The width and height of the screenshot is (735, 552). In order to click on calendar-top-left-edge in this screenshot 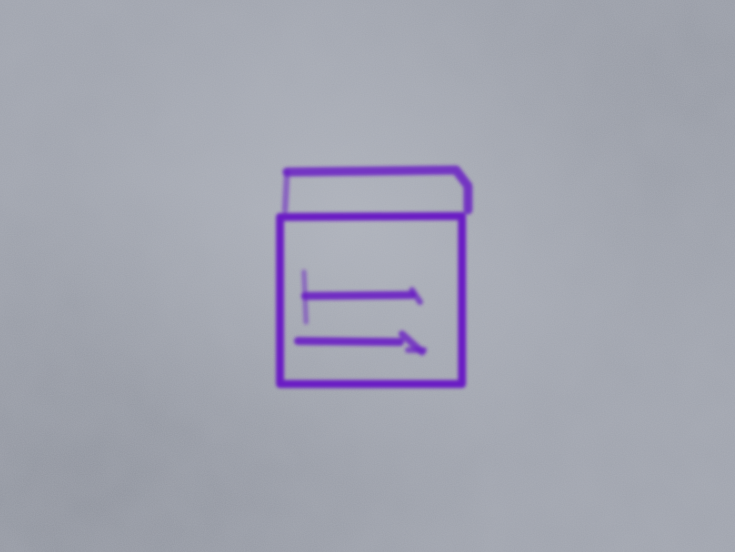, I will do `click(286, 191)`.